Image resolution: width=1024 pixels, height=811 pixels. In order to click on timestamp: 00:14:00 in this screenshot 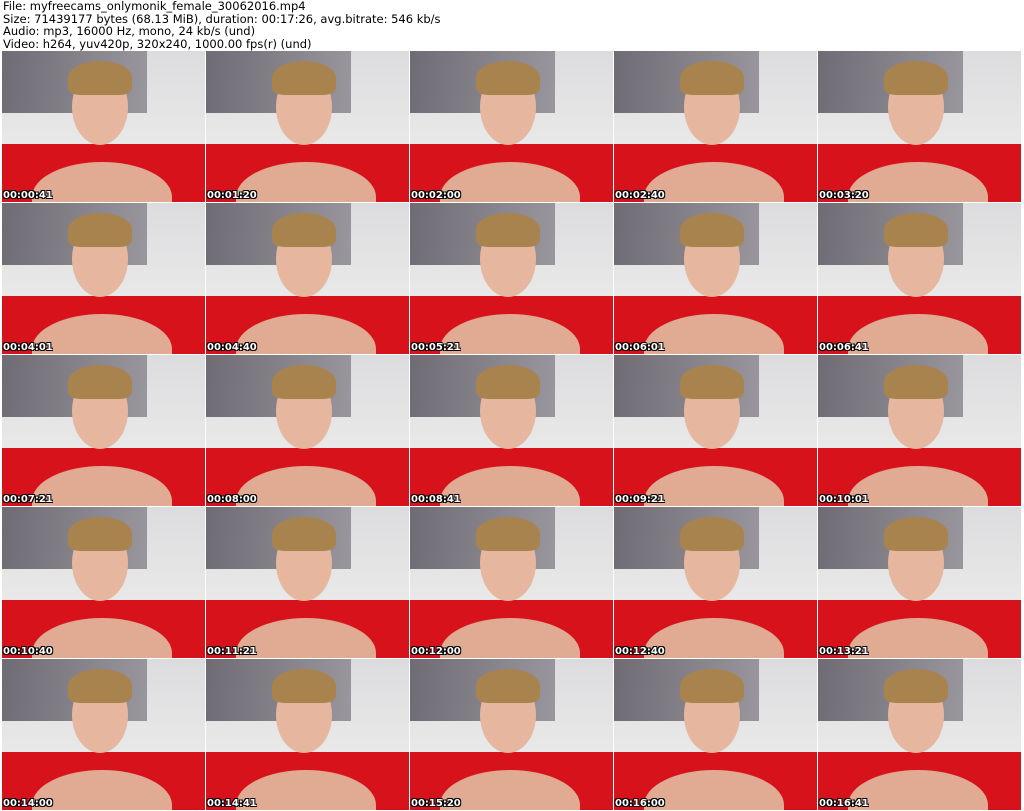, I will do `click(28, 803)`.